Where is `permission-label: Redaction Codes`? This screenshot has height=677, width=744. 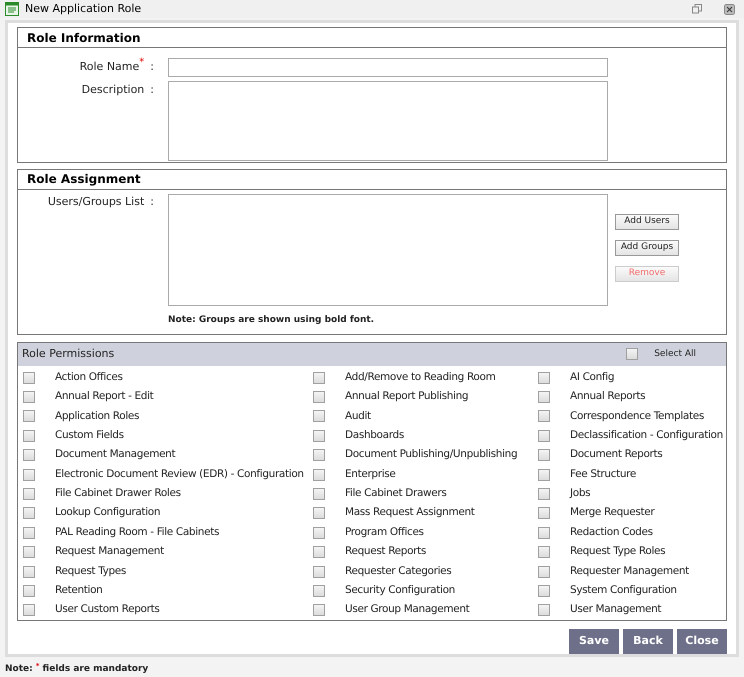
permission-label: Redaction Codes is located at coordinates (611, 532).